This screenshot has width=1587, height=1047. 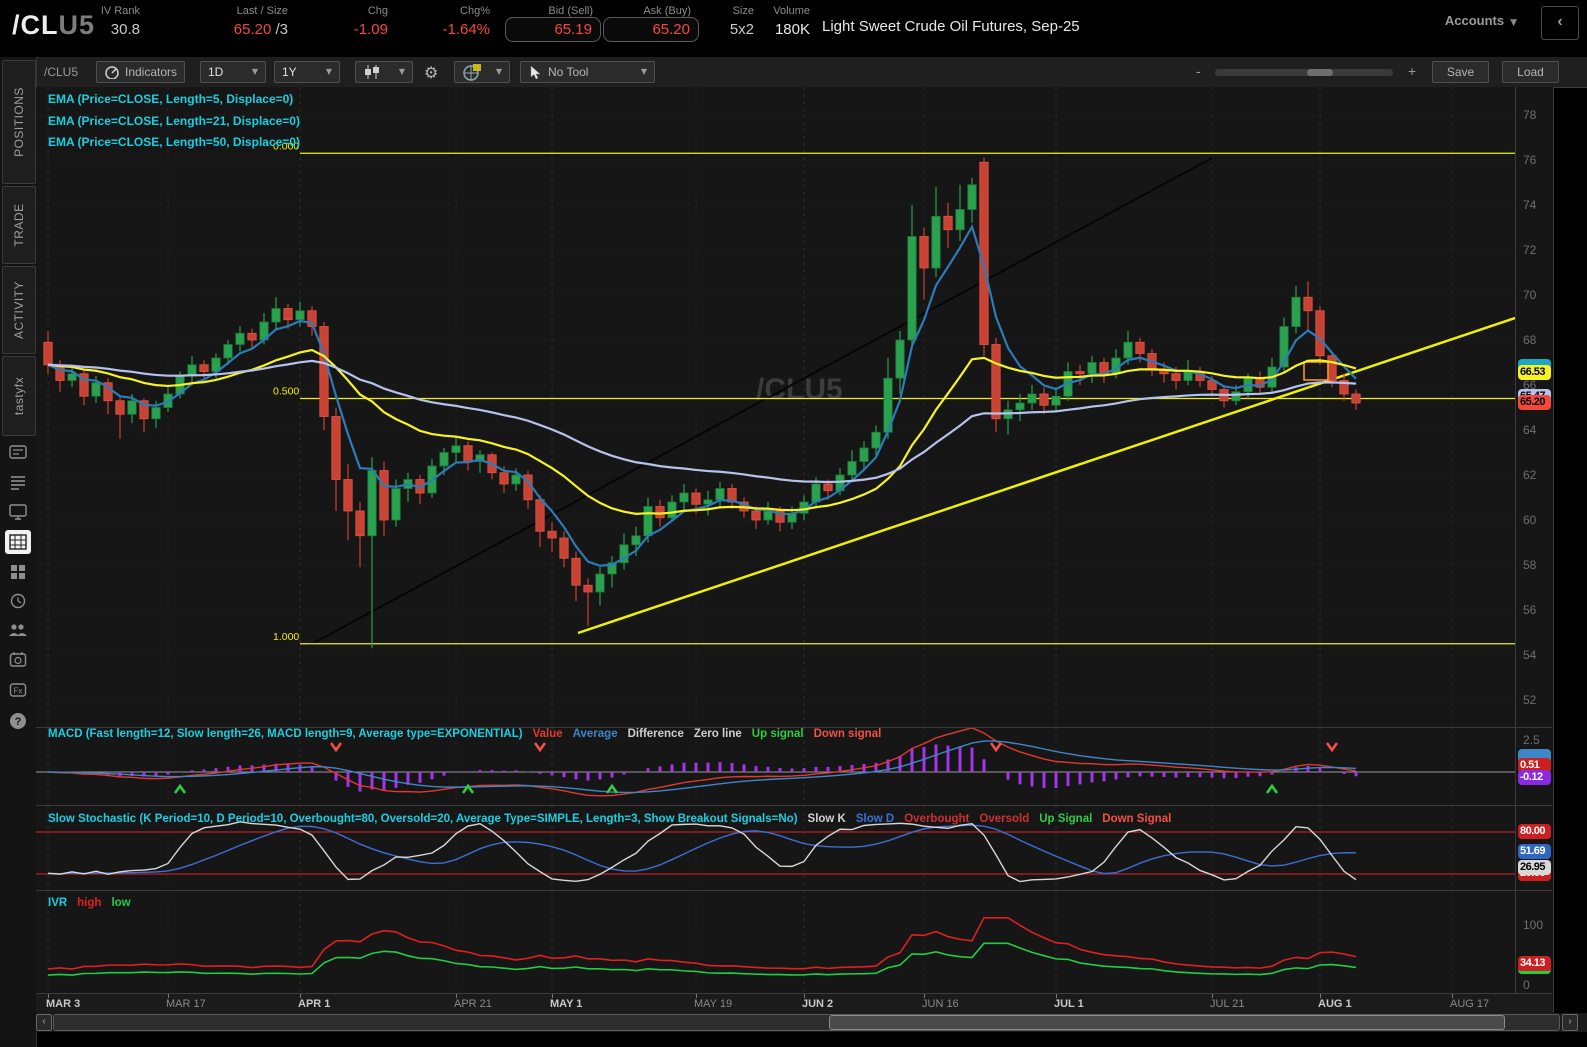 What do you see at coordinates (1534, 867) in the screenshot?
I see `value-tag: 26.95` at bounding box center [1534, 867].